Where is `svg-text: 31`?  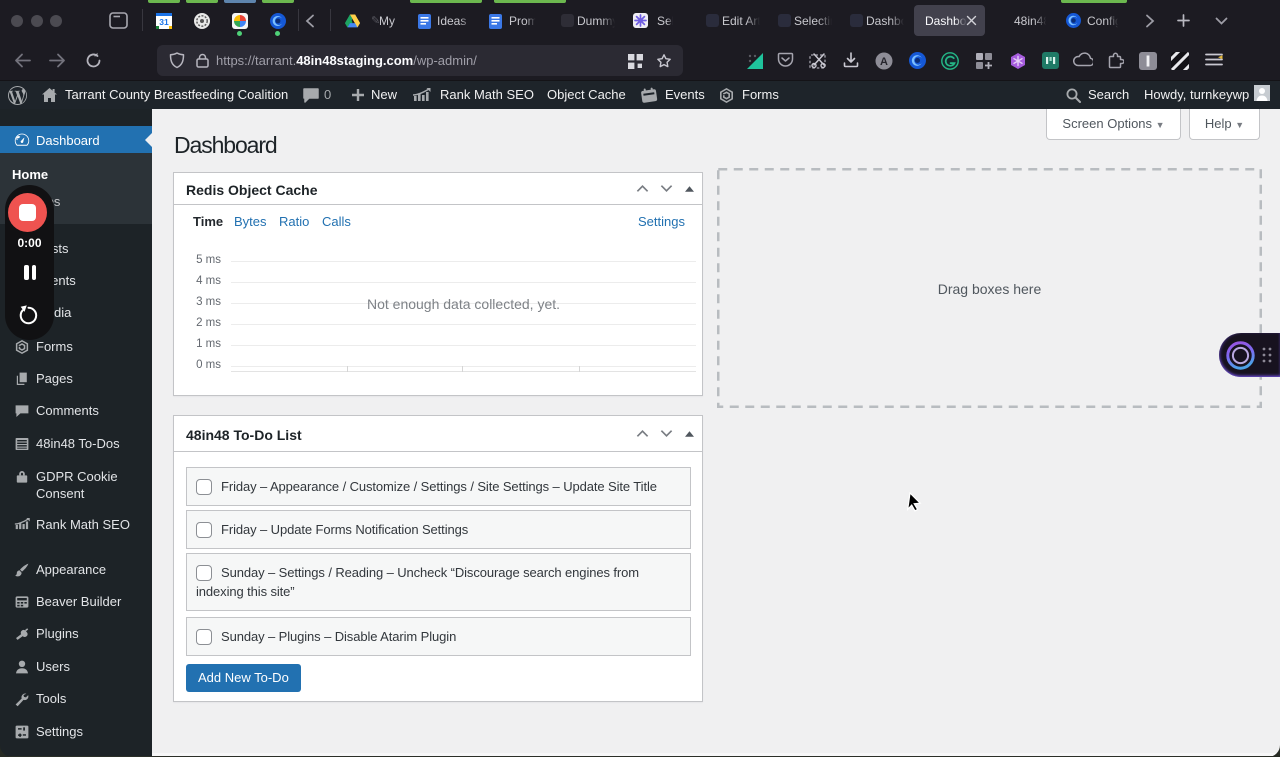
svg-text: 31 is located at coordinates (164, 22).